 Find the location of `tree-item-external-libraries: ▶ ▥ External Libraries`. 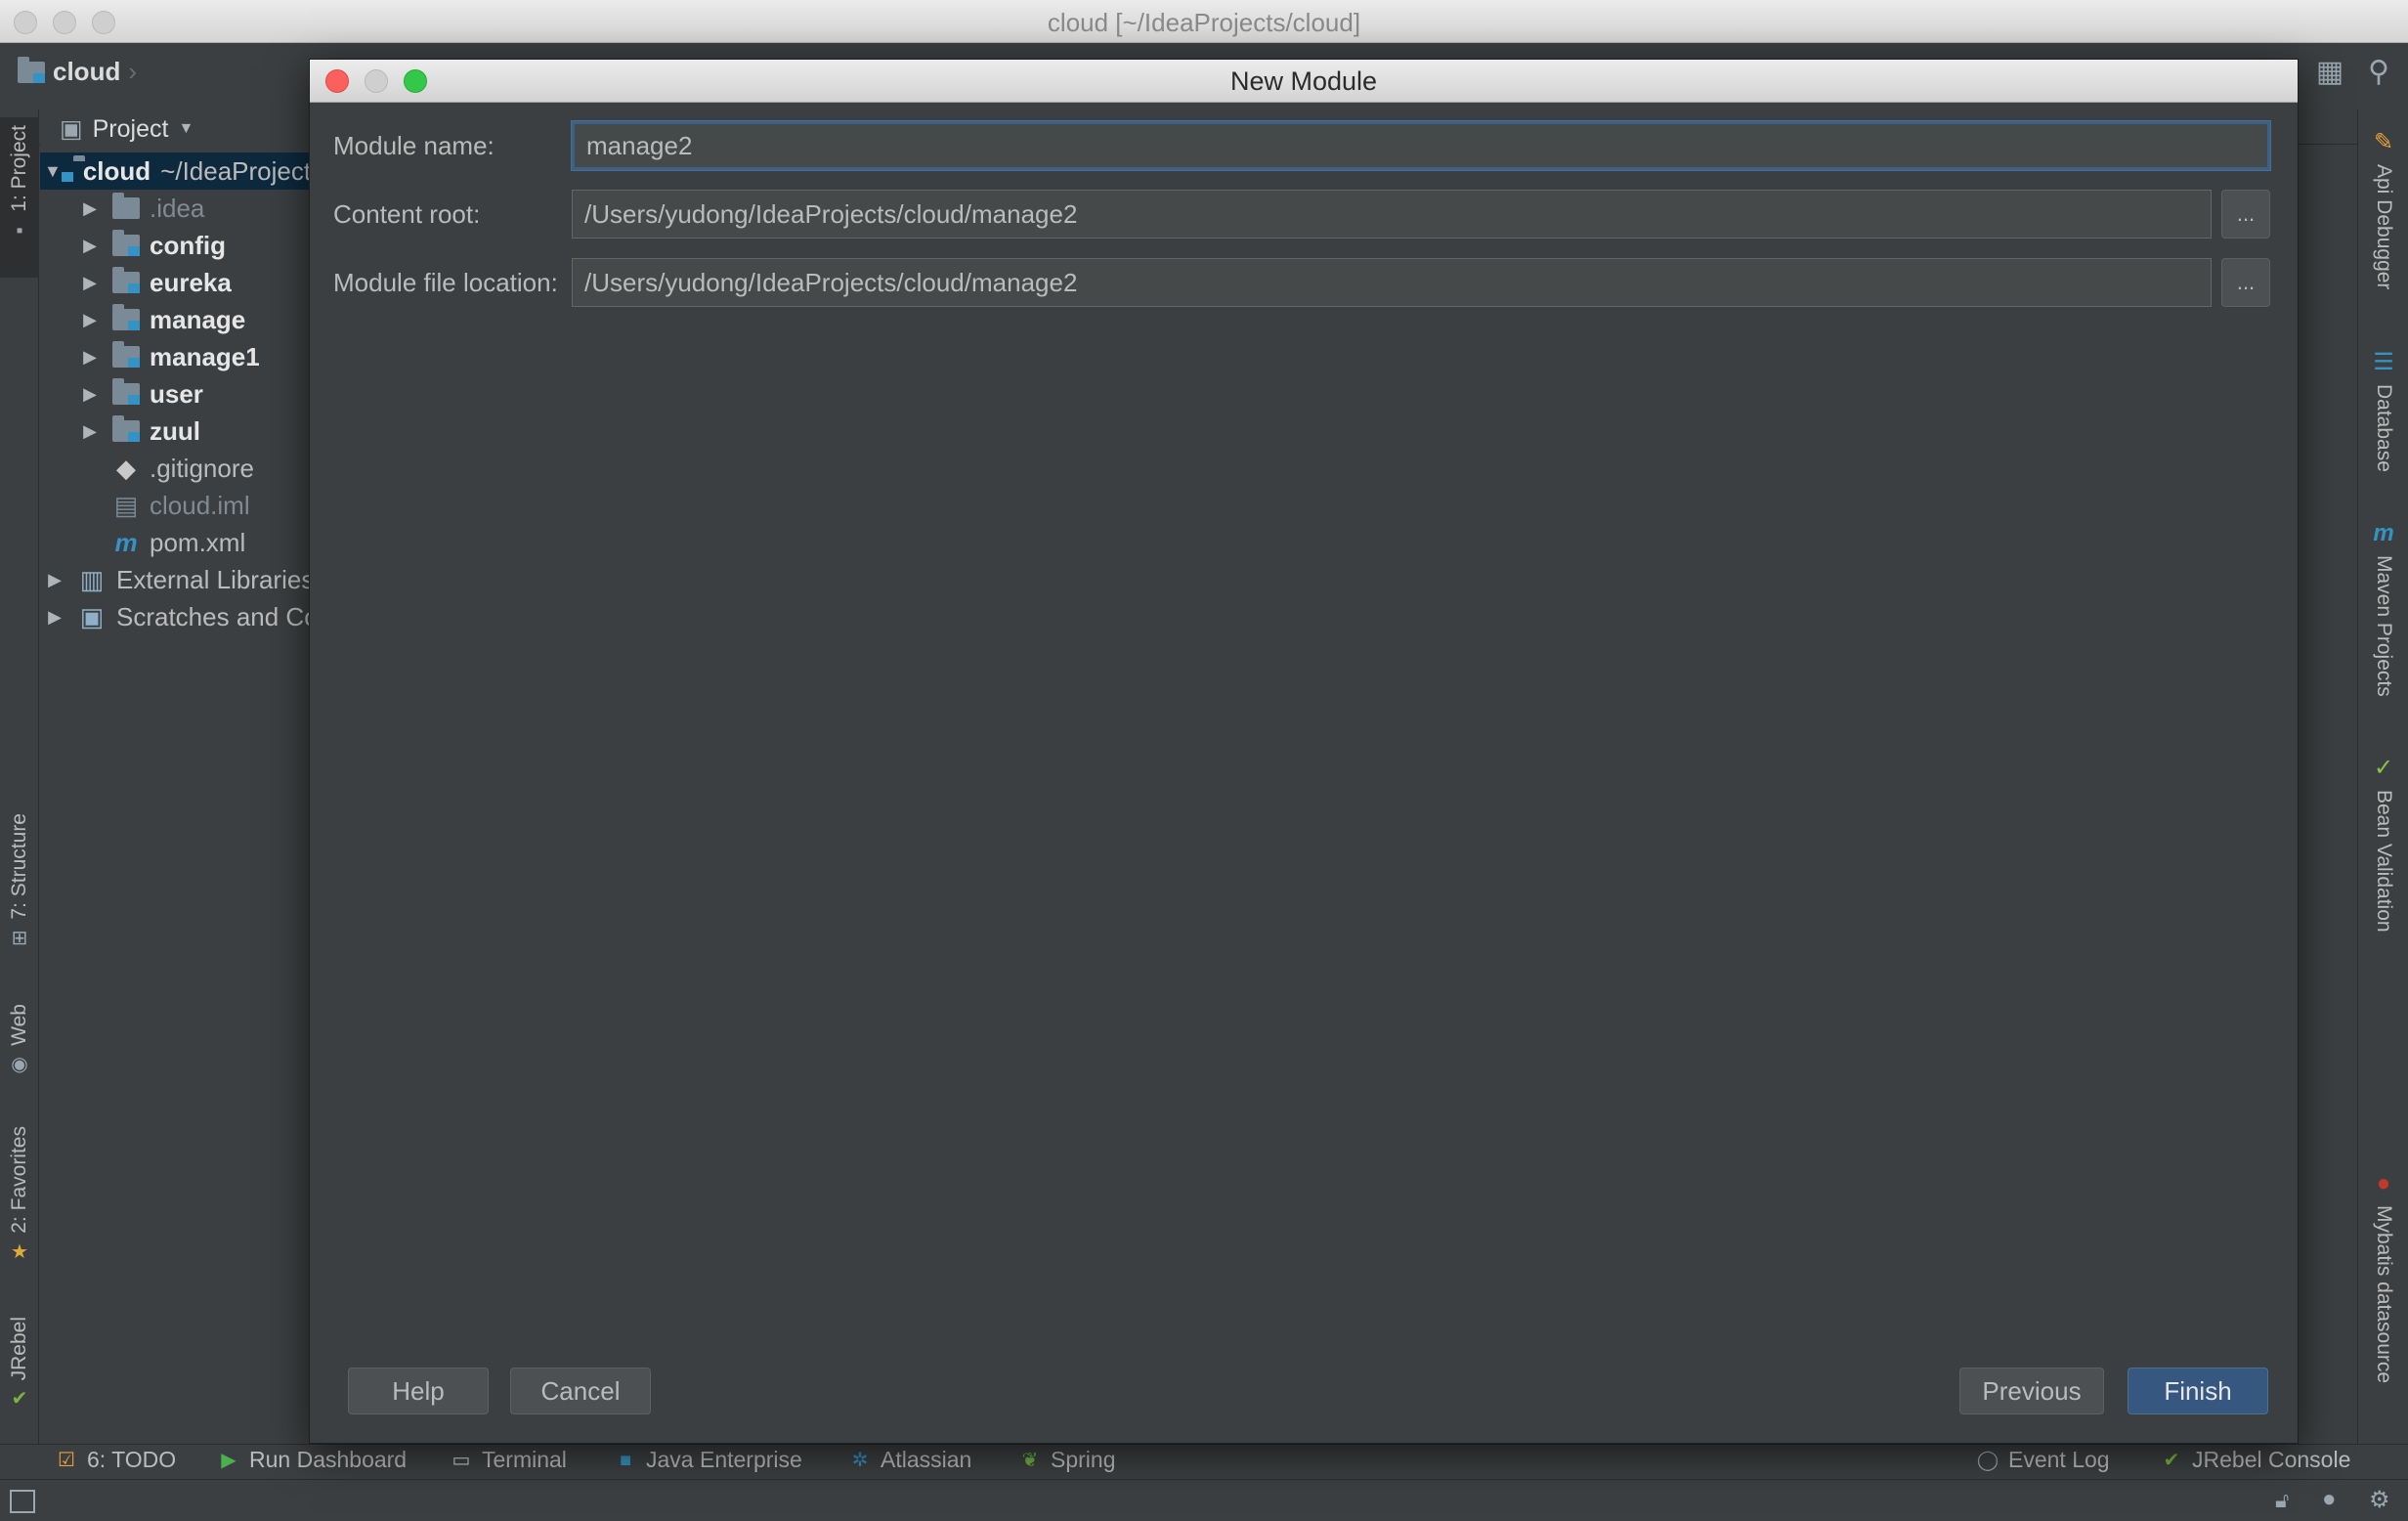

tree-item-external-libraries: ▶ ▥ External Libraries is located at coordinates (175, 579).